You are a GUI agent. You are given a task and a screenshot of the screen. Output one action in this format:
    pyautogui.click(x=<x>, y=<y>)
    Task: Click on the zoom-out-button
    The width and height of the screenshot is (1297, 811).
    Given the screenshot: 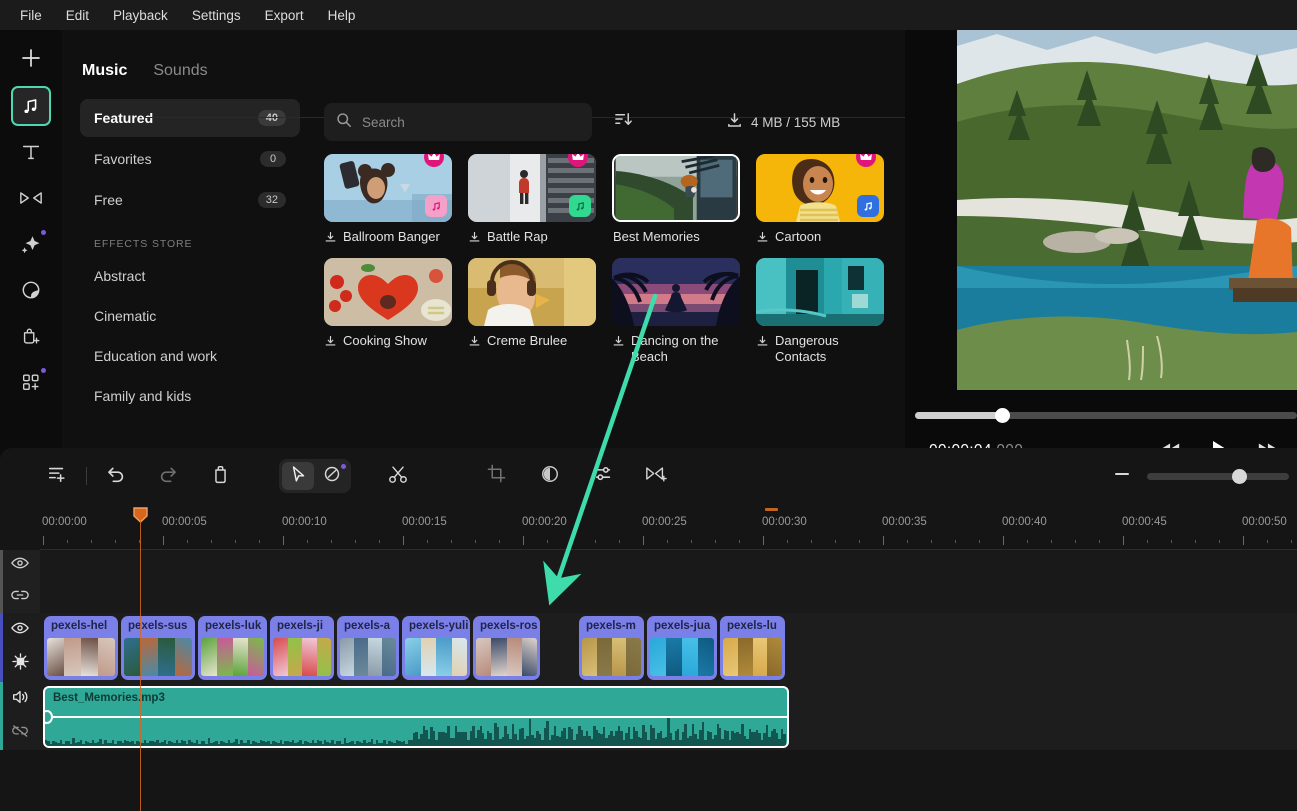 What is the action you would take?
    pyautogui.click(x=1122, y=476)
    